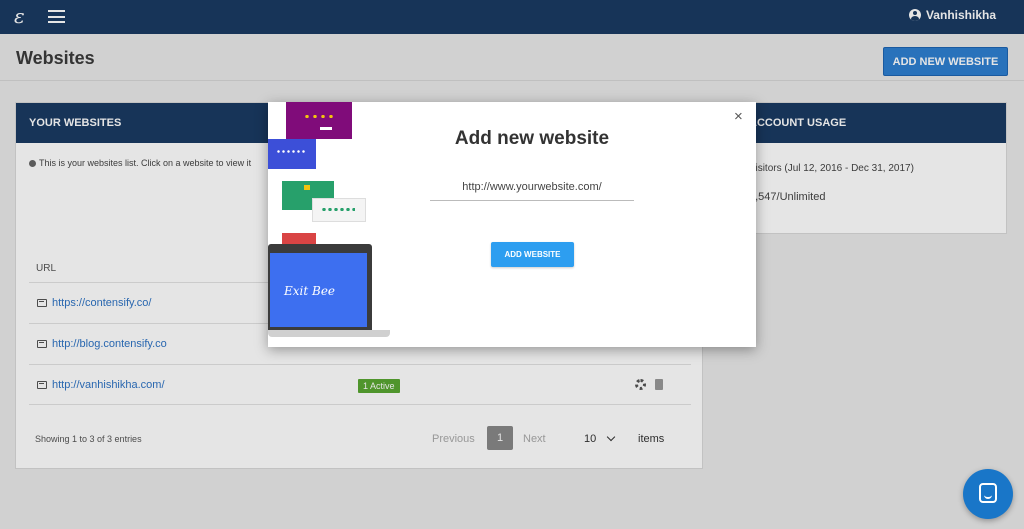  I want to click on popup-preview-purple, so click(319, 120).